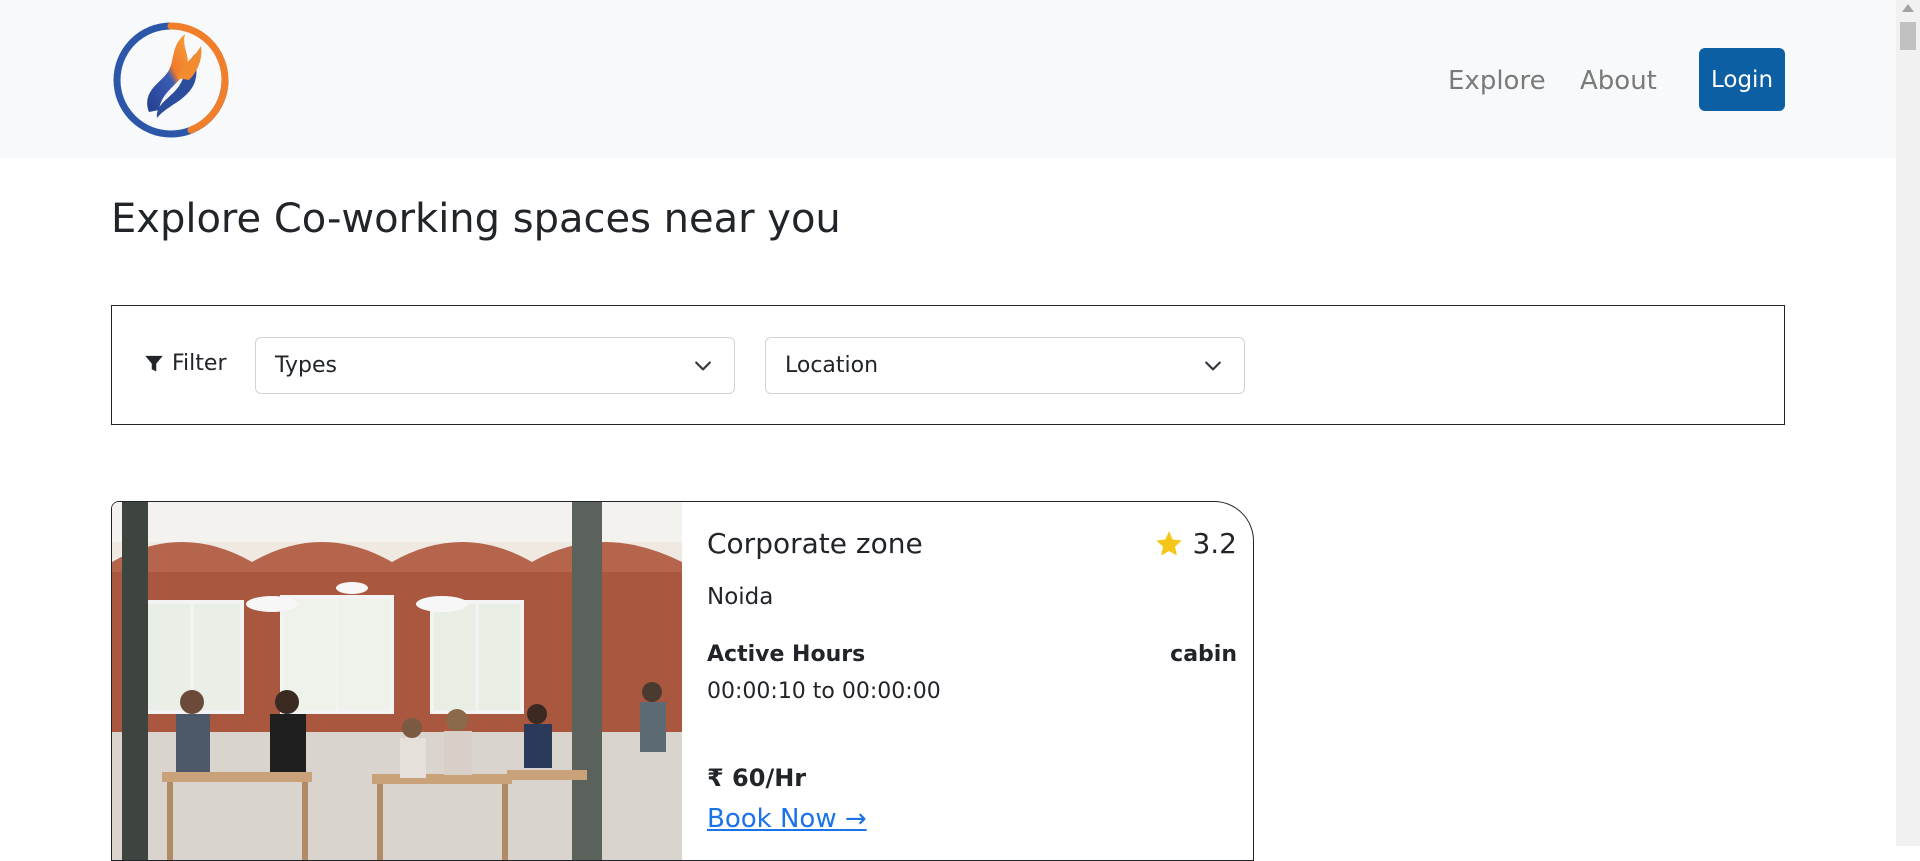 This screenshot has height=861, width=1920. Describe the element at coordinates (199, 363) in the screenshot. I see `filter-label: Filter` at that location.